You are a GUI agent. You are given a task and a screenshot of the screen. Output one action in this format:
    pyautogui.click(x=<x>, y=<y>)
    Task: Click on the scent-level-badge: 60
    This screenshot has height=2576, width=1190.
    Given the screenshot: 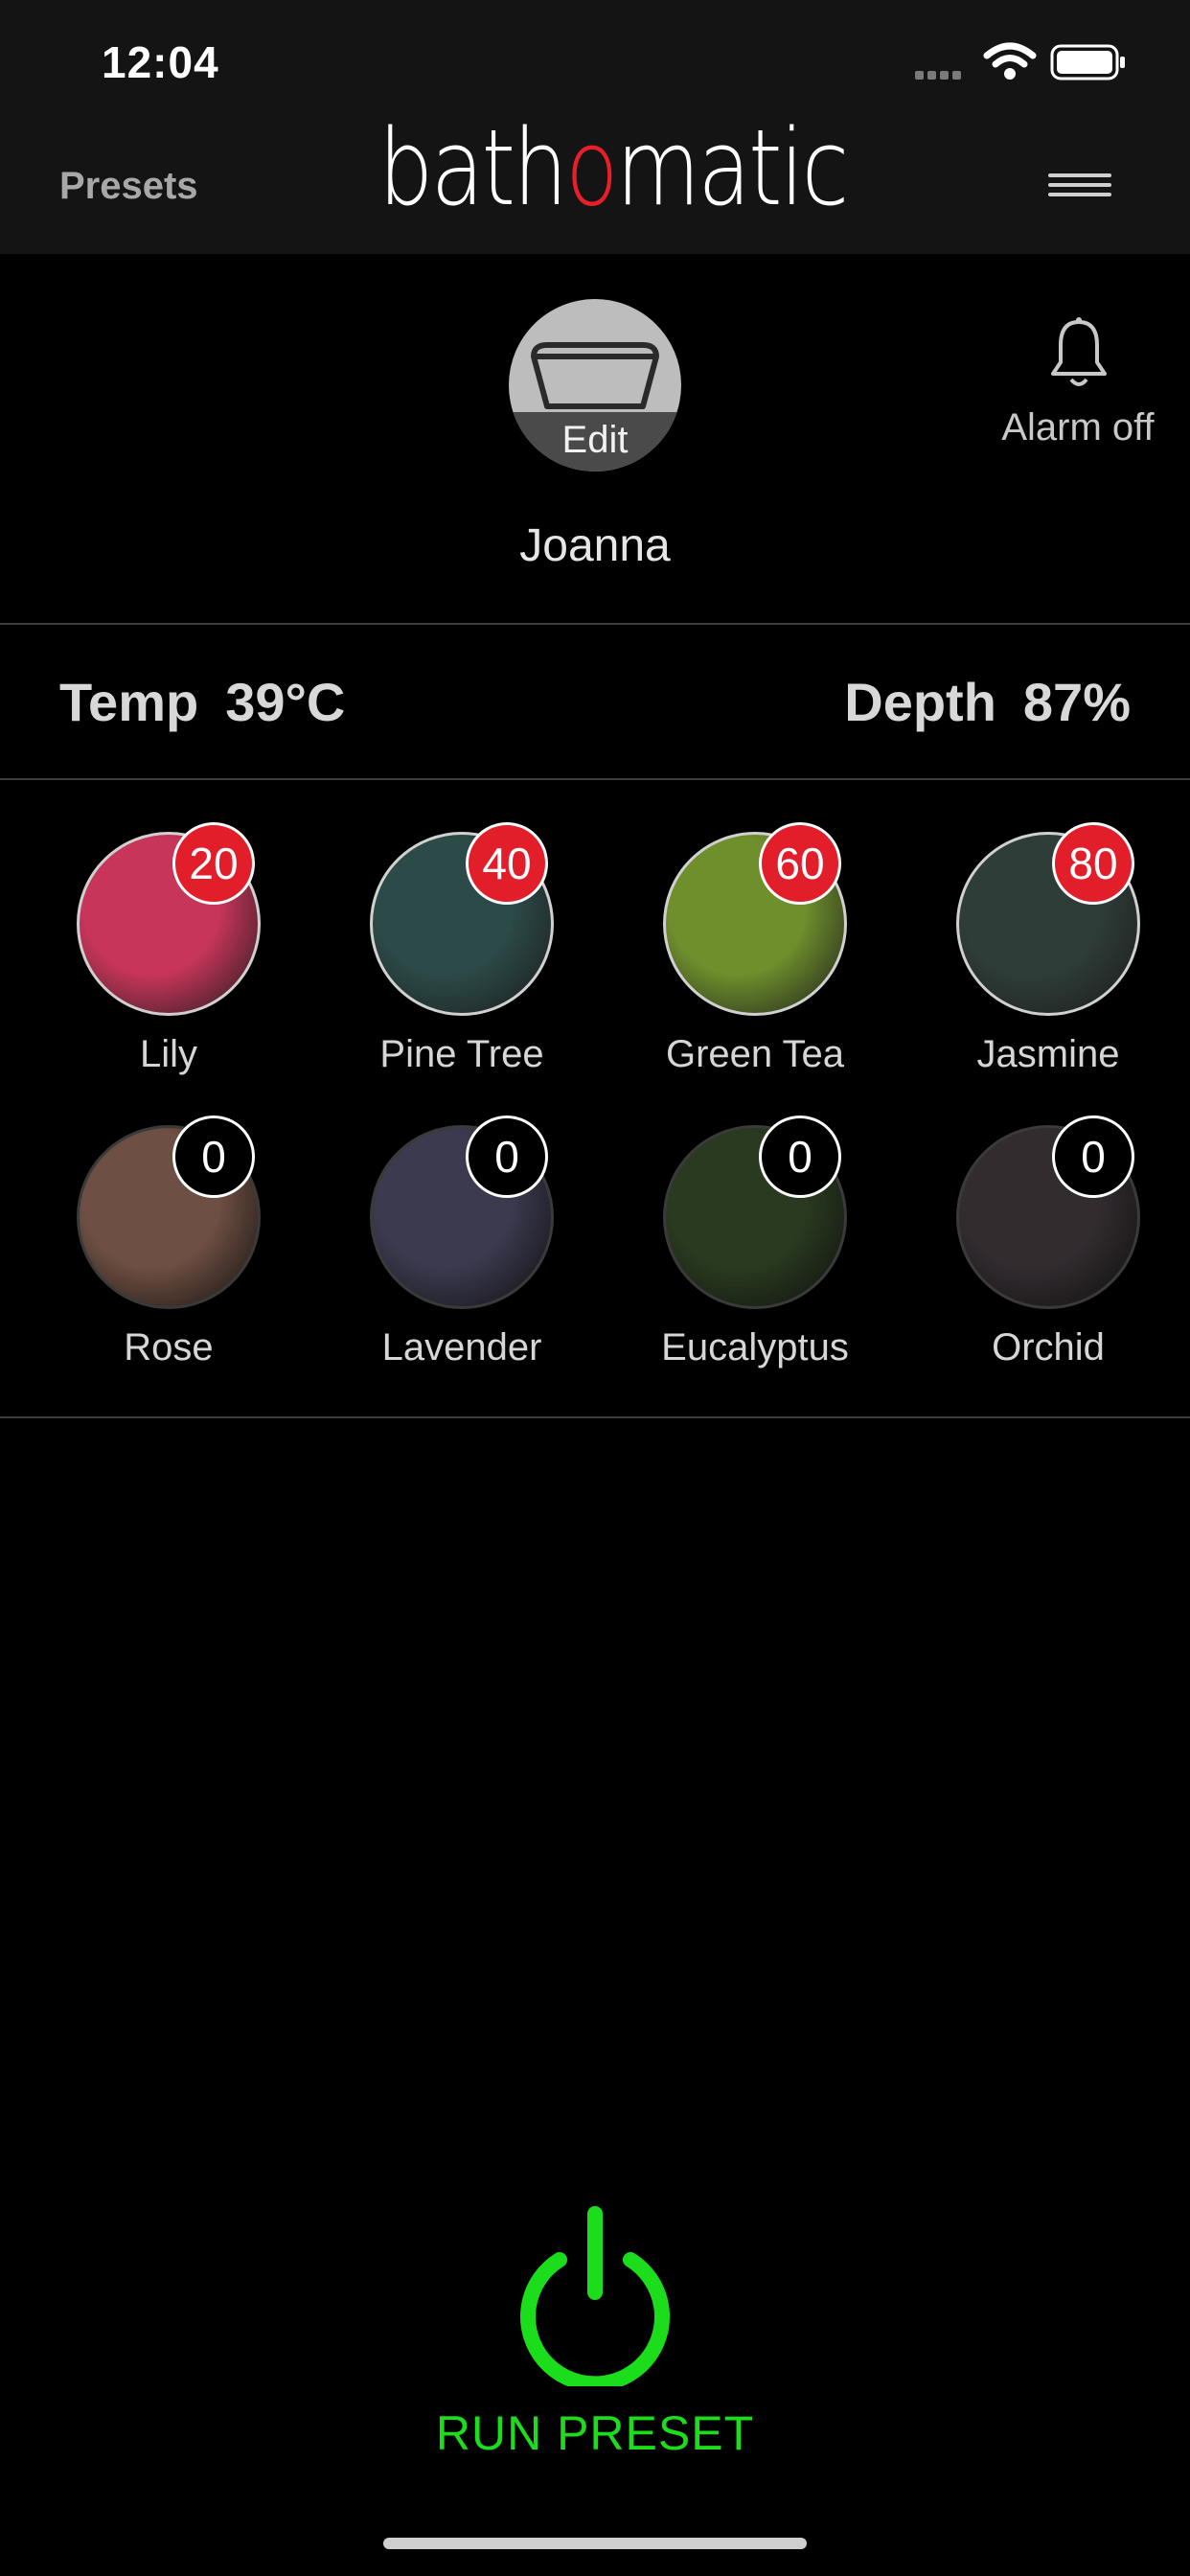 What is the action you would take?
    pyautogui.click(x=800, y=863)
    